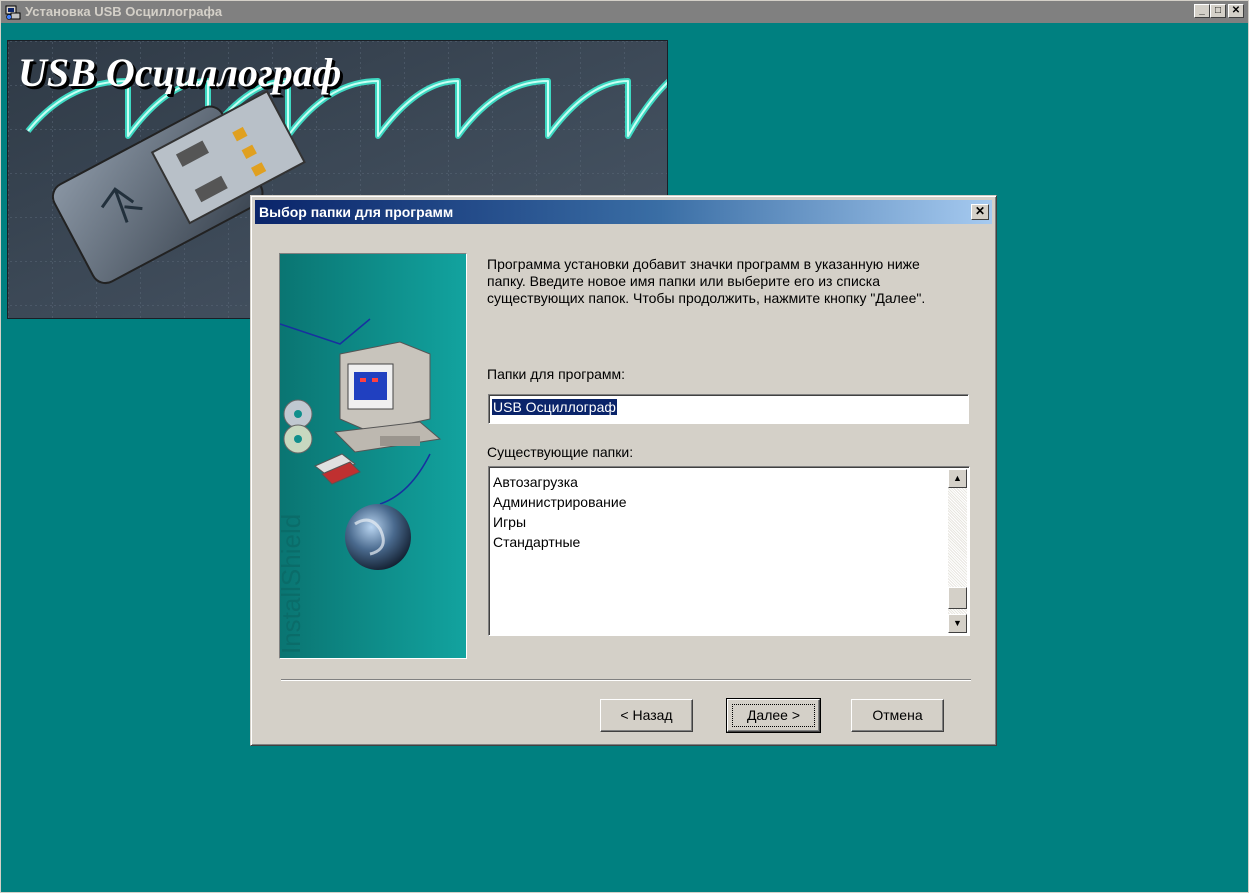 The height and width of the screenshot is (895, 1253). What do you see at coordinates (293, 584) in the screenshot?
I see `installshield-watermark: InstallShield` at bounding box center [293, 584].